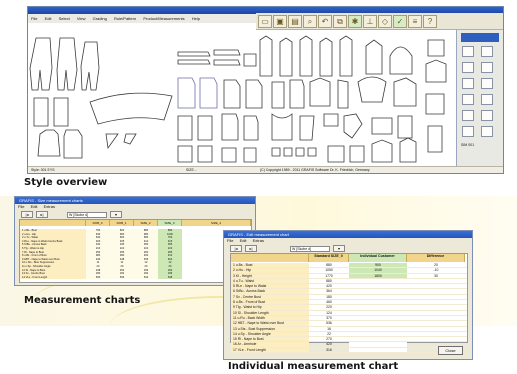 This screenshot has width=517, height=374. What do you see at coordinates (216, 223) in the screenshot?
I see `column-header: SIZE_4` at bounding box center [216, 223].